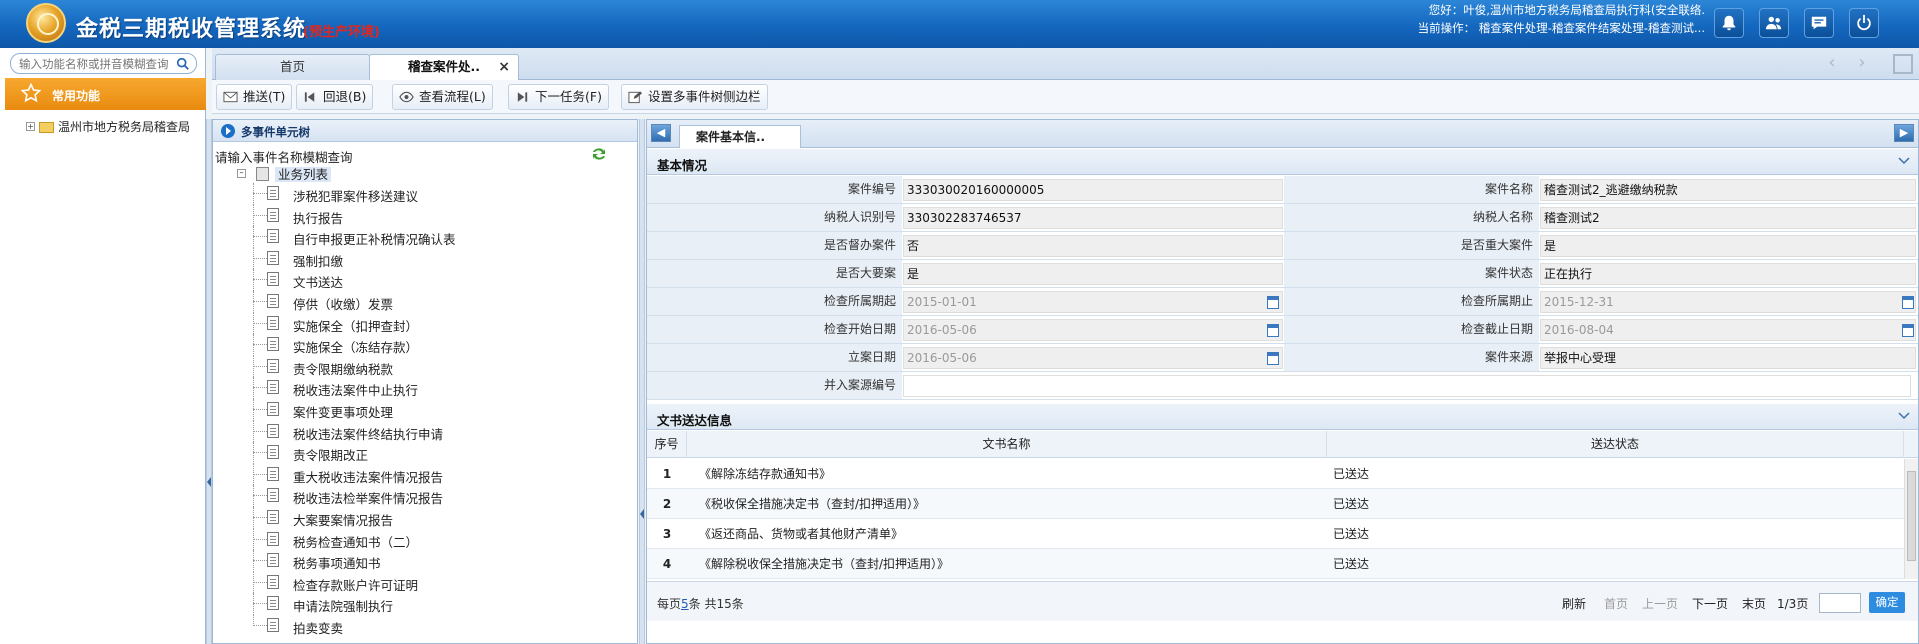 Image resolution: width=1919 pixels, height=644 pixels. What do you see at coordinates (1275, 534) in the screenshot?
I see `table-row: 3 《返还商品、货物或者其他财产清单》 已送达` at bounding box center [1275, 534].